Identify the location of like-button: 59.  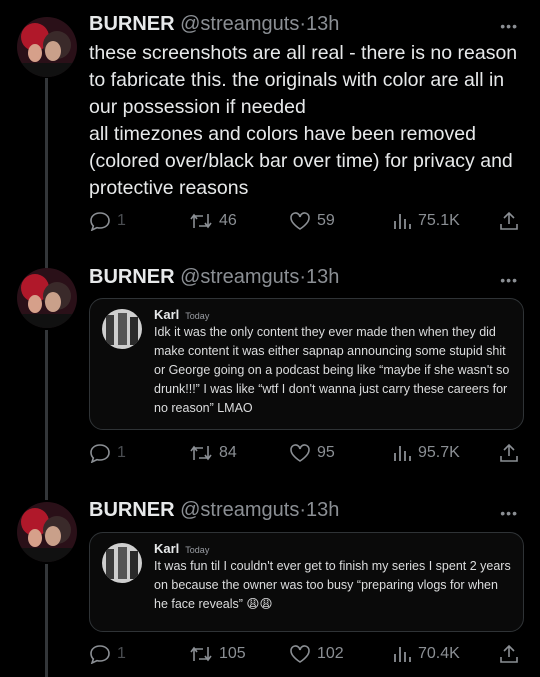
(312, 221).